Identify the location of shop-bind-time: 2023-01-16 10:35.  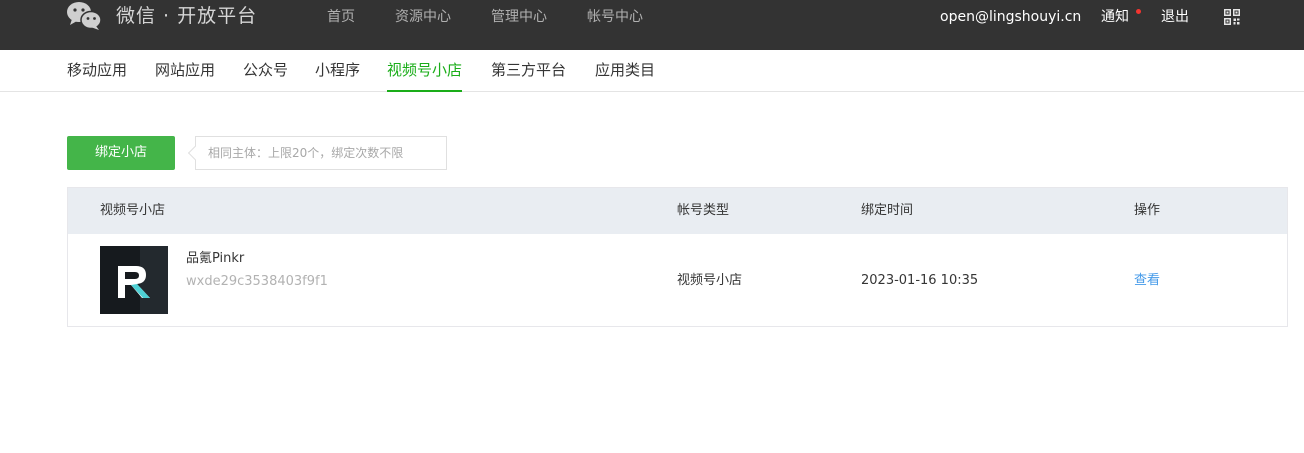
(920, 280).